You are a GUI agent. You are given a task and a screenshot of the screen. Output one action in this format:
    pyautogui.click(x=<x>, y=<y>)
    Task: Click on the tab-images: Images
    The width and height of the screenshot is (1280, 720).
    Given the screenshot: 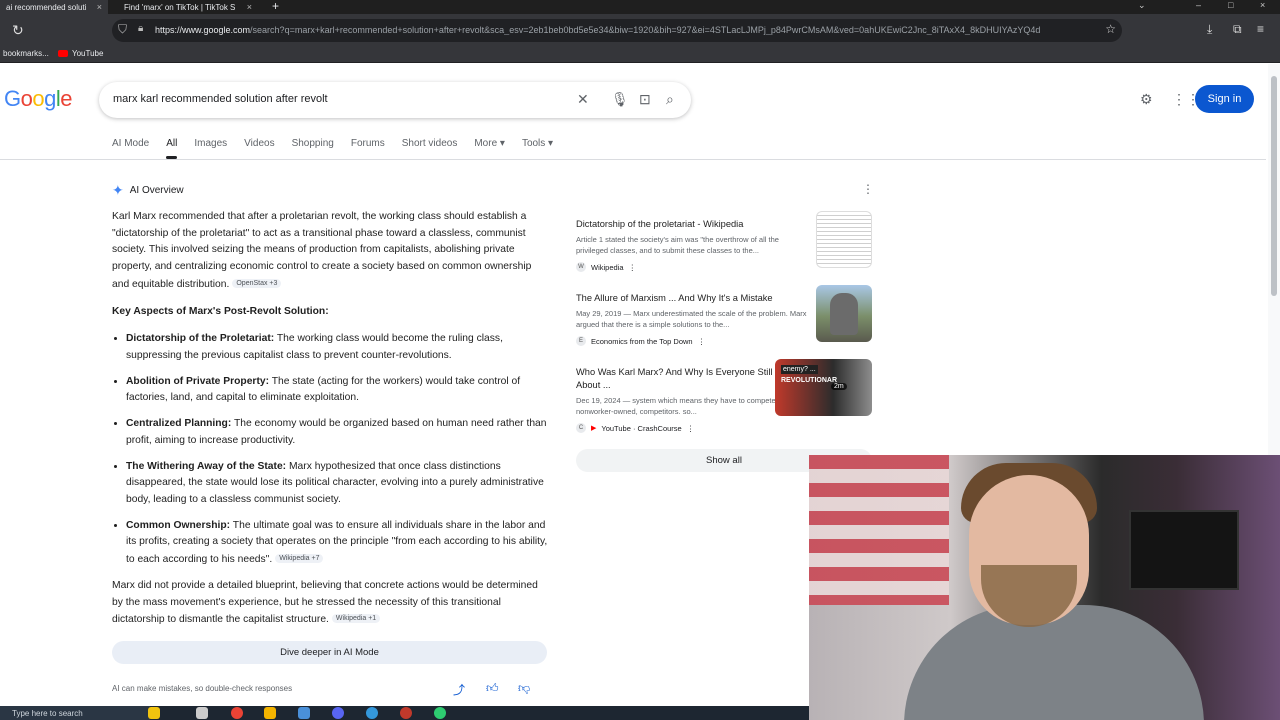 What is the action you would take?
    pyautogui.click(x=210, y=143)
    